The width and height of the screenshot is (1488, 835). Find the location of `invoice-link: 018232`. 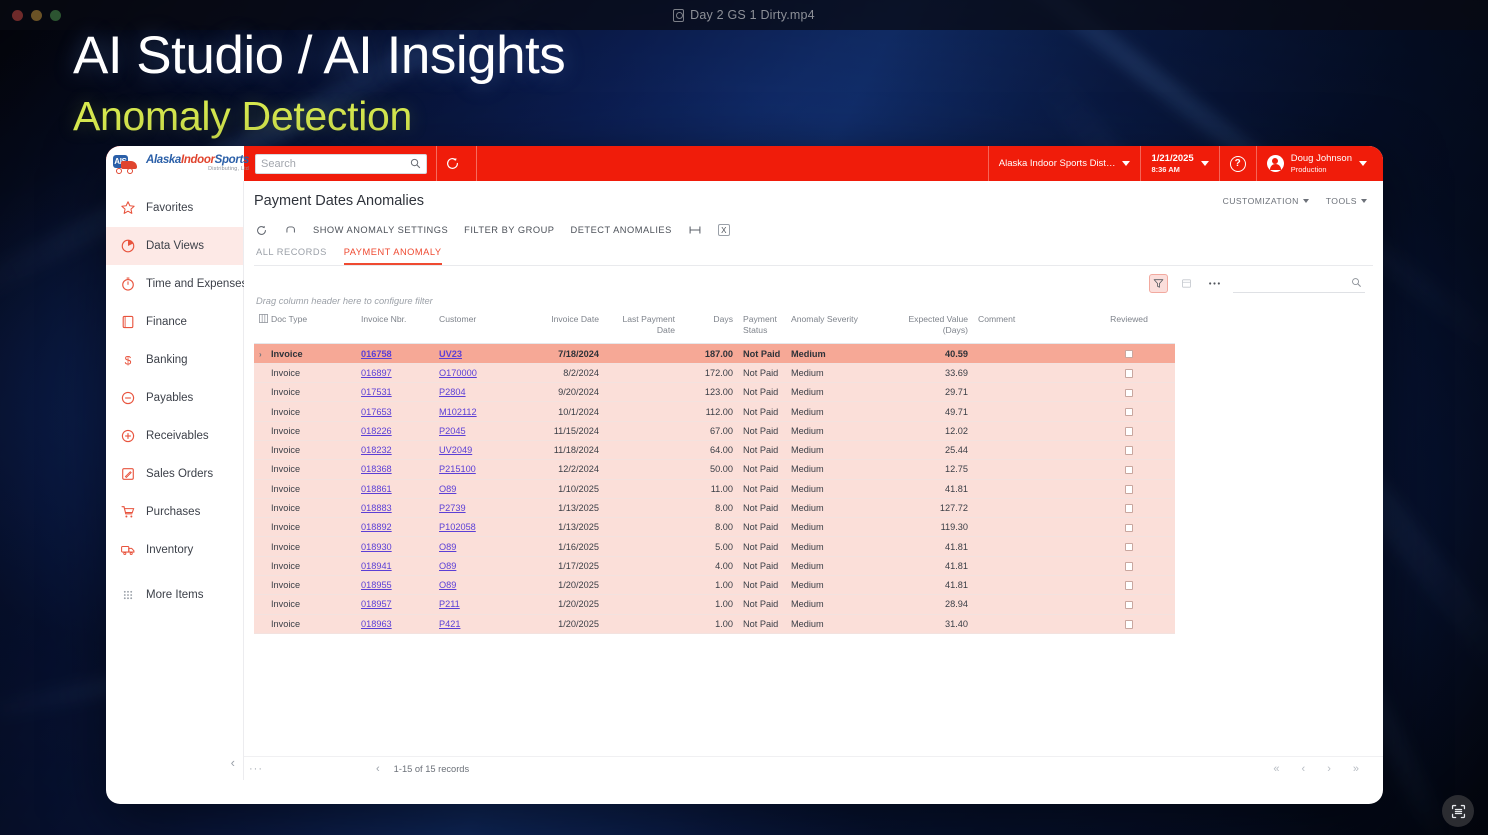

invoice-link: 018232 is located at coordinates (376, 450).